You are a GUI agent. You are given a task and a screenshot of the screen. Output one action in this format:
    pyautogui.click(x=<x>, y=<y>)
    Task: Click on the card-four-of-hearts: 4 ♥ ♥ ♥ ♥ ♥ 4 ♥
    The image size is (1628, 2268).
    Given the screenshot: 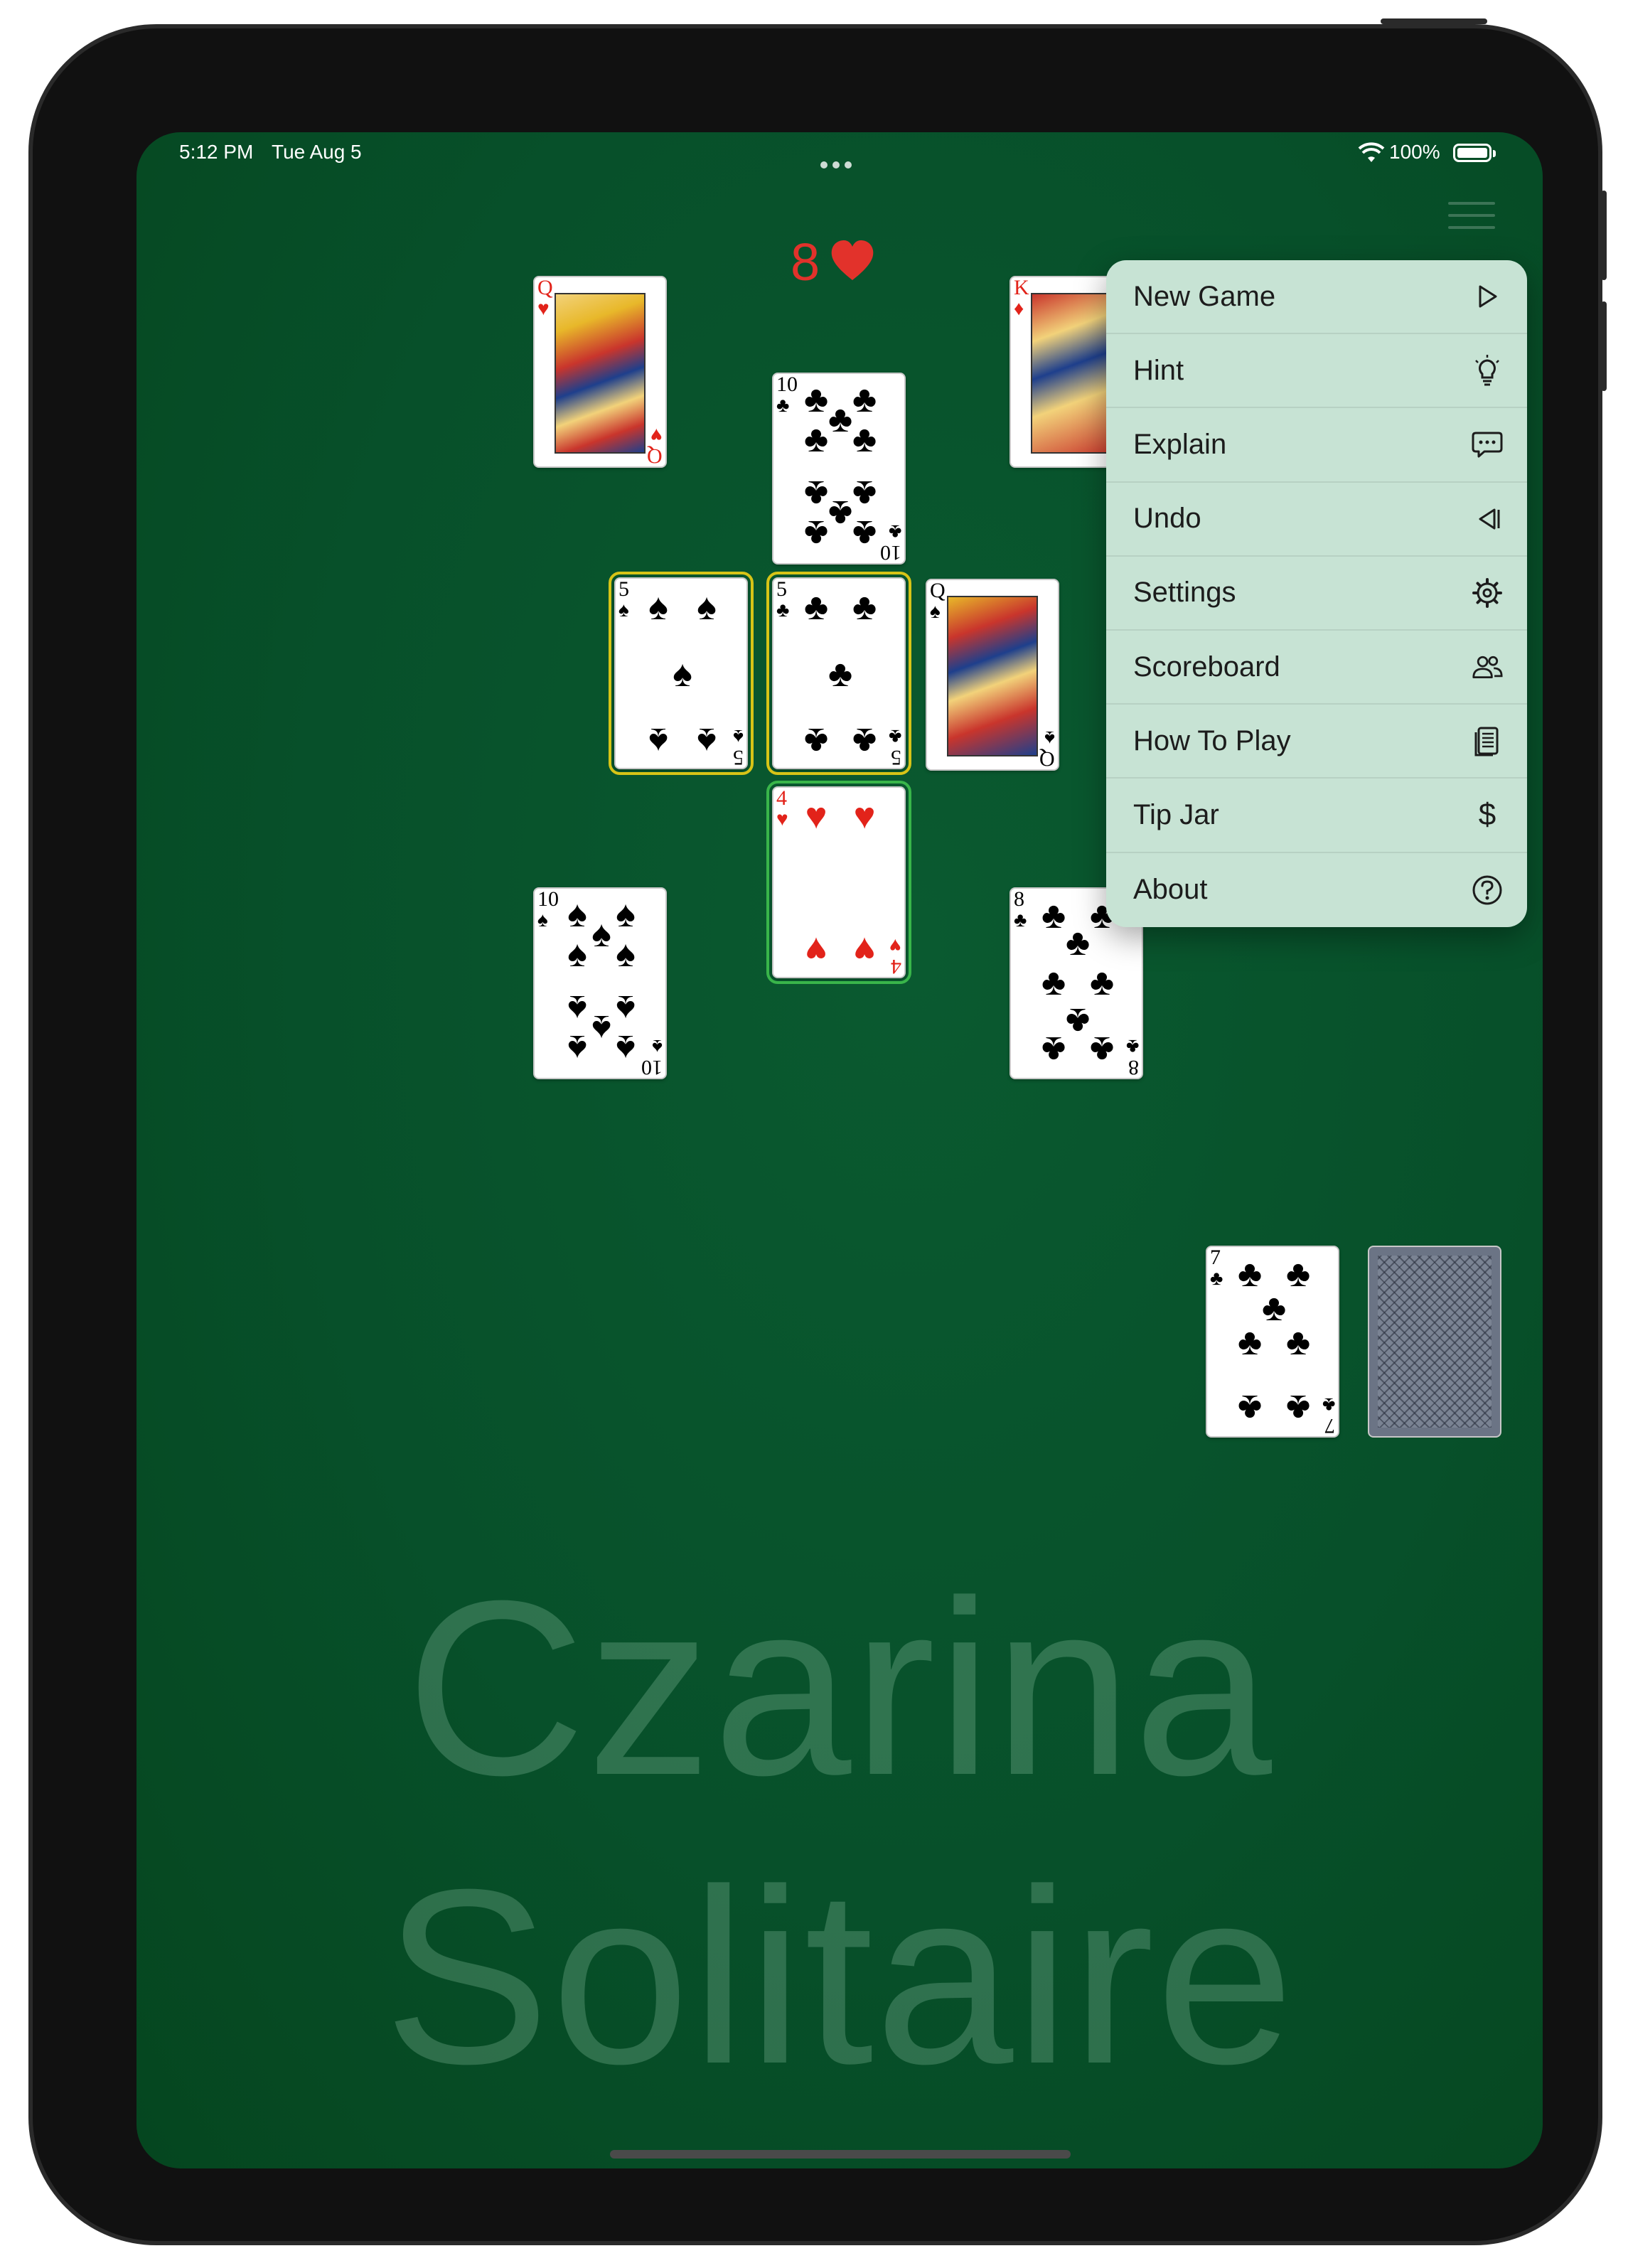 What is the action you would take?
    pyautogui.click(x=838, y=882)
    